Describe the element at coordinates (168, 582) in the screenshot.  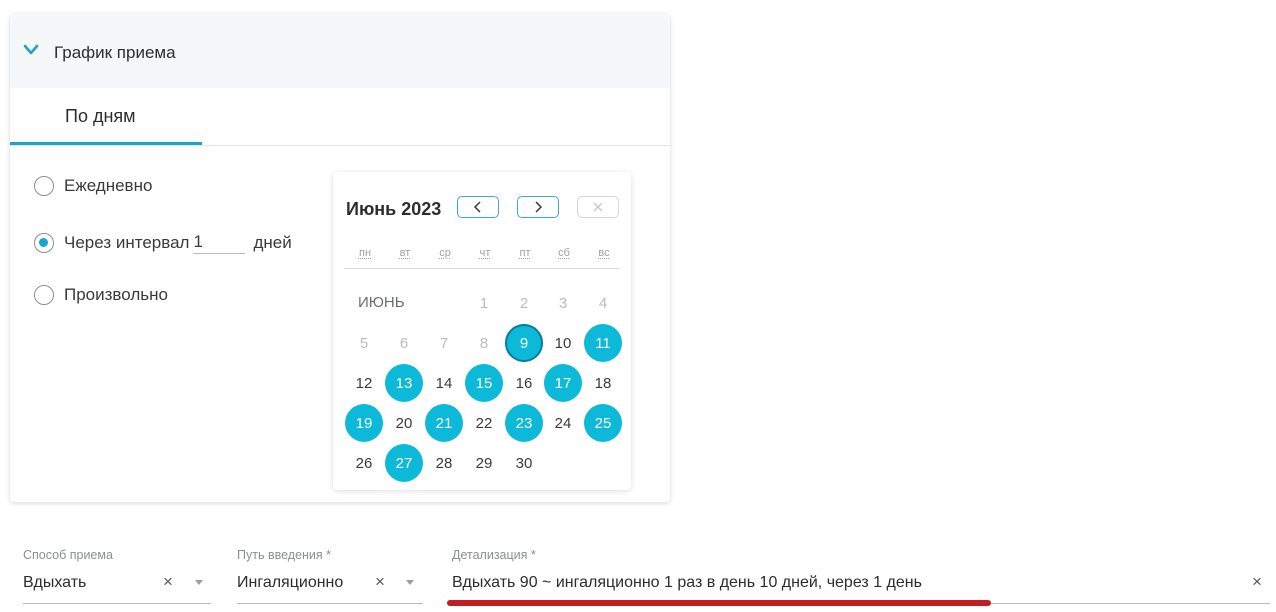
I see `intake-method-clear-icon: ×` at that location.